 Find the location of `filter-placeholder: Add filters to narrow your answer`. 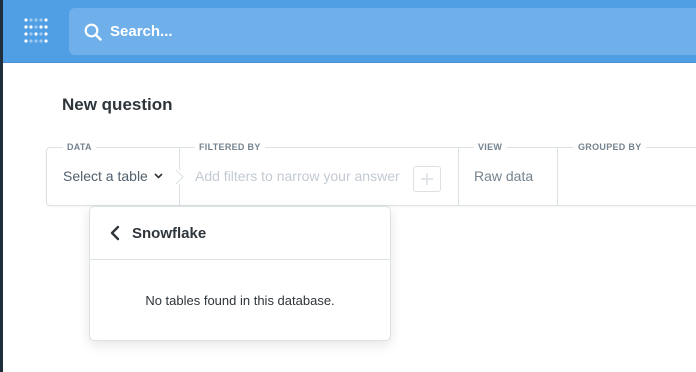

filter-placeholder: Add filters to narrow your answer is located at coordinates (297, 176).